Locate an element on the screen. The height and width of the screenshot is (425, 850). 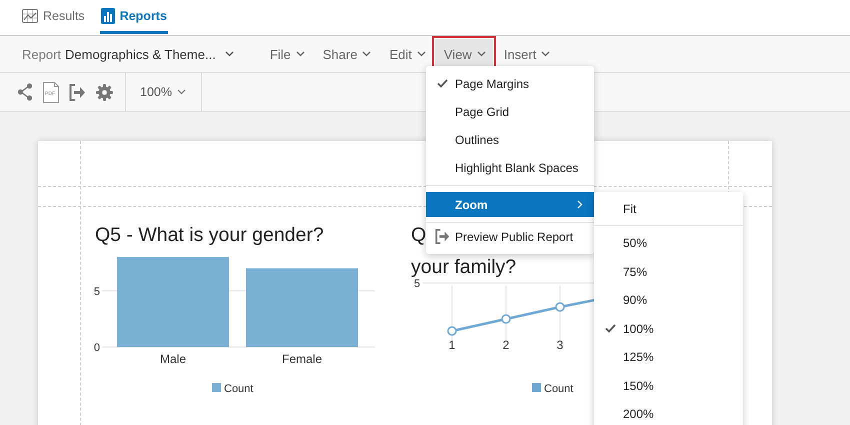
menu-item: 75% is located at coordinates (668, 272).